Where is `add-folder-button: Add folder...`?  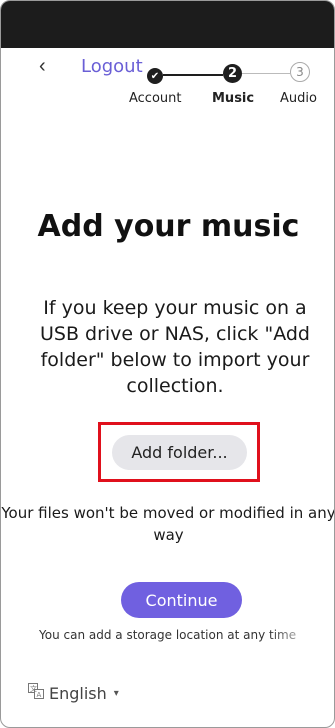
add-folder-button: Add folder... is located at coordinates (179, 452).